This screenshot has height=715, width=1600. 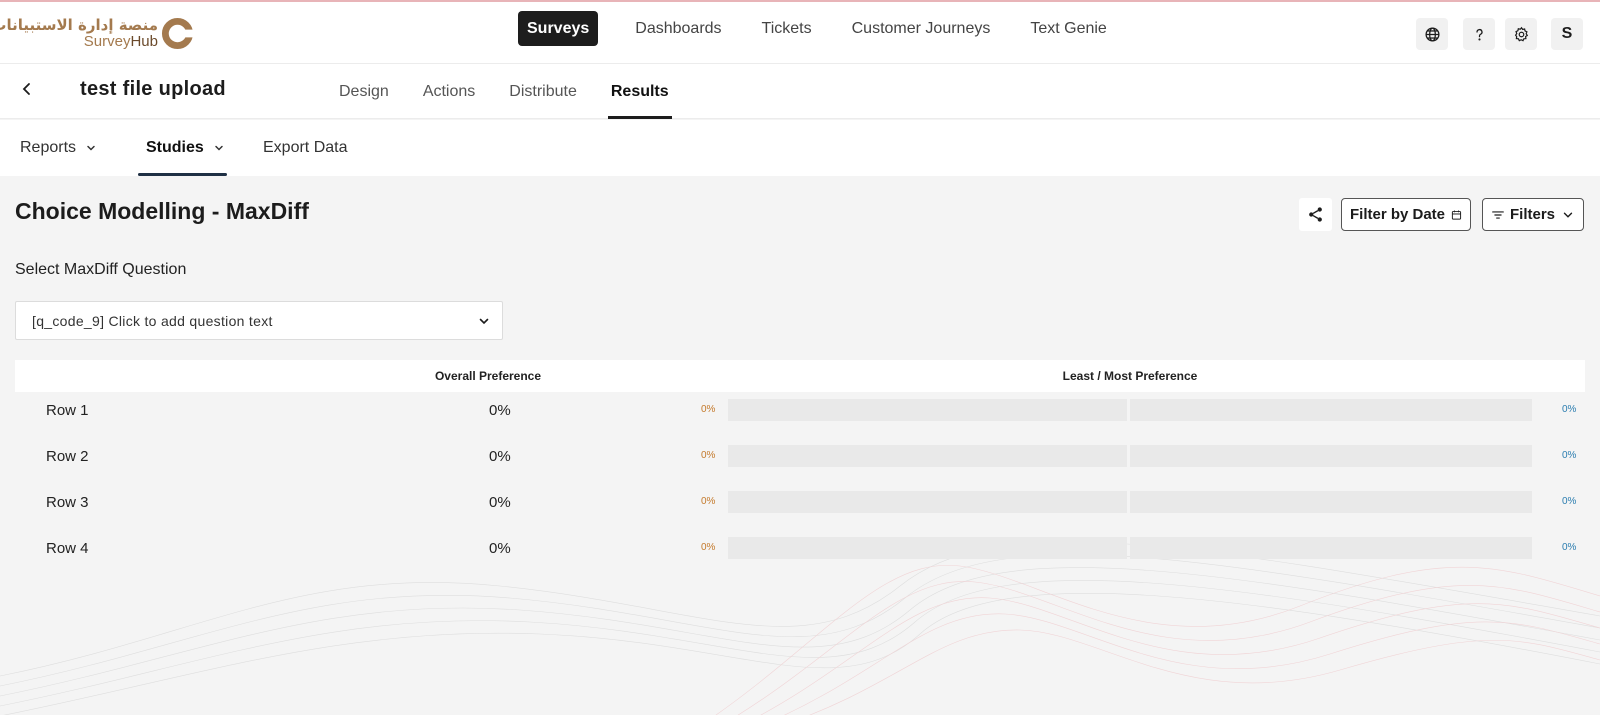 I want to click on share-icon, so click(x=1315, y=214).